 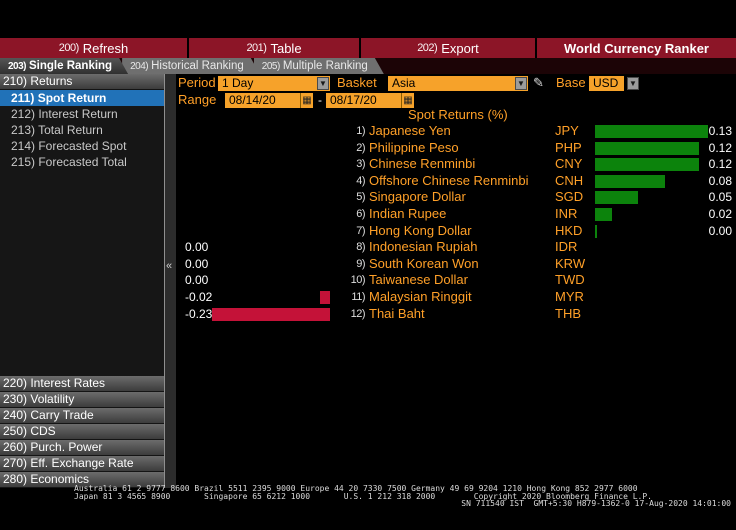 I want to click on menu-button-refresh: 200) Refresh, so click(x=94, y=48).